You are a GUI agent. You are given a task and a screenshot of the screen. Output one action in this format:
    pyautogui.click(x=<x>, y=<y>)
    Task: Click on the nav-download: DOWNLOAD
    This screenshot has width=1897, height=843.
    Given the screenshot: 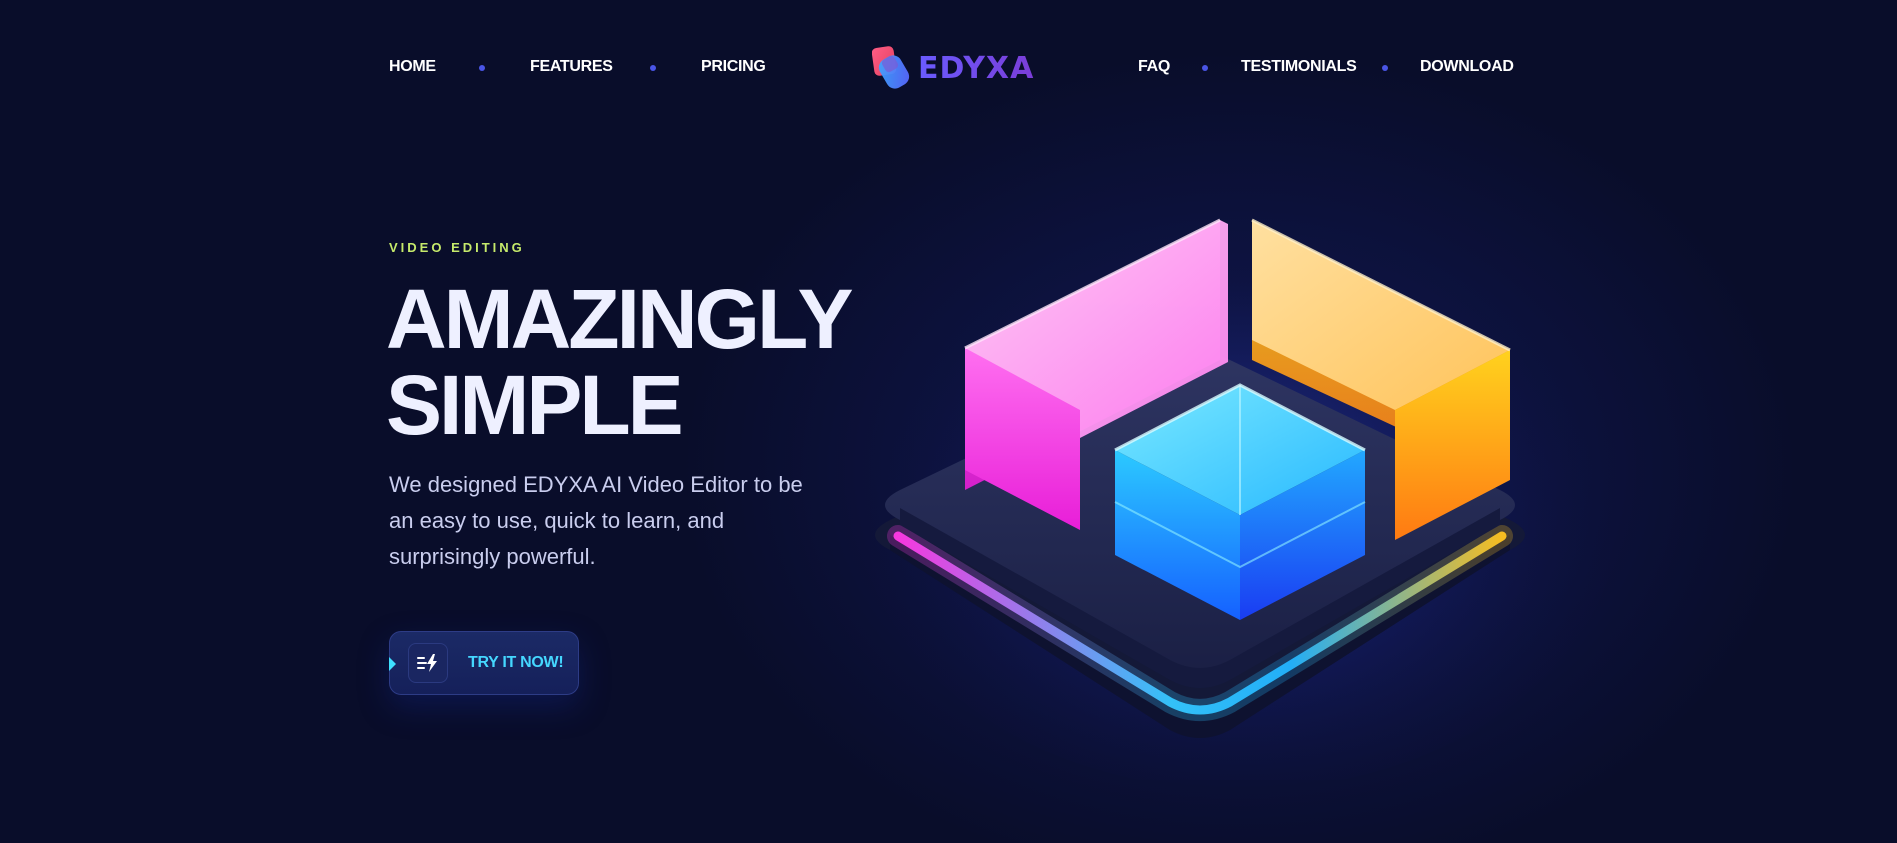 What is the action you would take?
    pyautogui.click(x=1467, y=67)
    